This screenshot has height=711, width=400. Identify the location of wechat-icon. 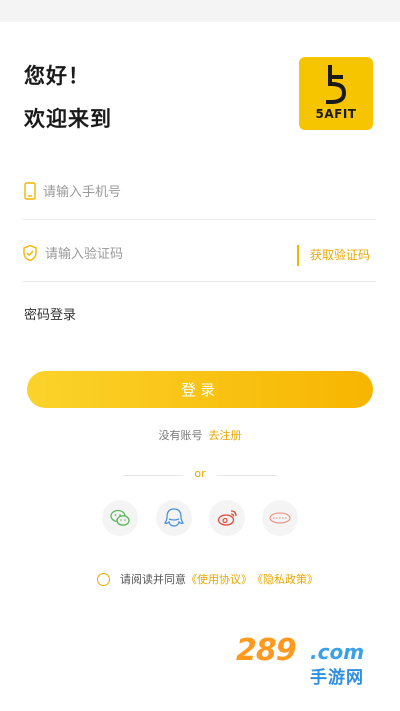
(120, 517).